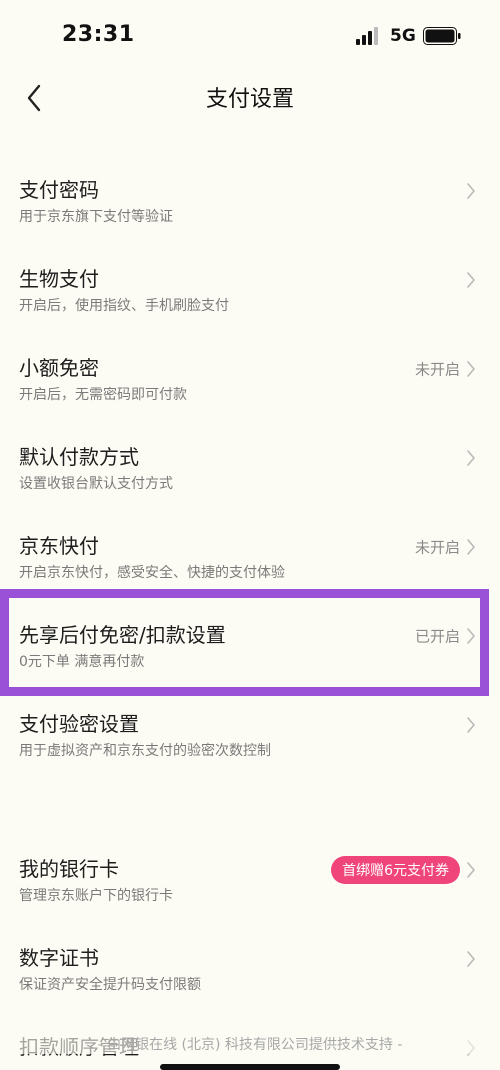  Describe the element at coordinates (250, 278) in the screenshot. I see `settings-row-biometric-pay: 生物支付 开启后，使用指纹、手机刷脸支付` at that location.